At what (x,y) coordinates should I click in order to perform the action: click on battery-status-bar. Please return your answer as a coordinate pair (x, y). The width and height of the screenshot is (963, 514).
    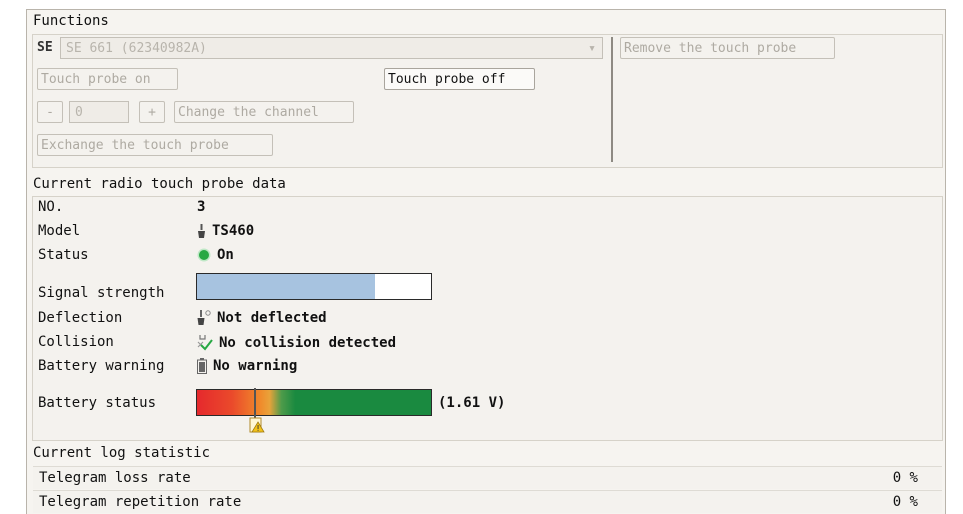
    Looking at the image, I should click on (314, 405).